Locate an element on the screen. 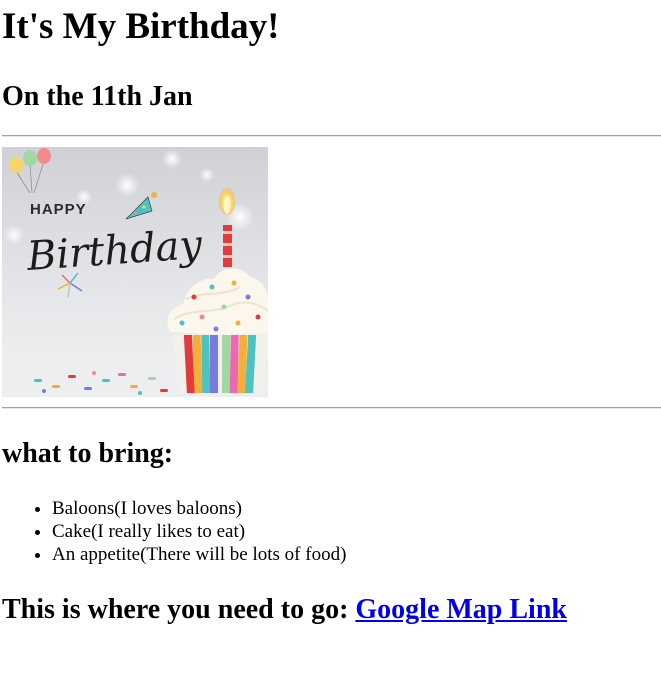 The image size is (661, 684). page-title: It's My Birthday! is located at coordinates (141, 26).